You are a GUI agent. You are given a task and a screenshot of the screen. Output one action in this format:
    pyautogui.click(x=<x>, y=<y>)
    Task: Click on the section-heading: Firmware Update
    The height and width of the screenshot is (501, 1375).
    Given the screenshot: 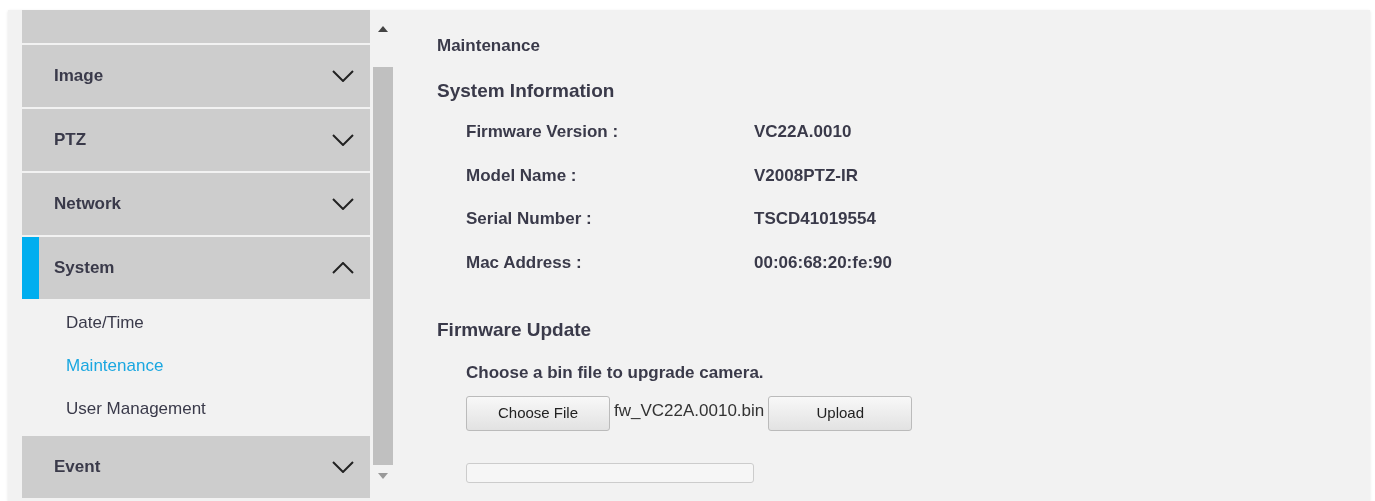 What is the action you would take?
    pyautogui.click(x=515, y=330)
    